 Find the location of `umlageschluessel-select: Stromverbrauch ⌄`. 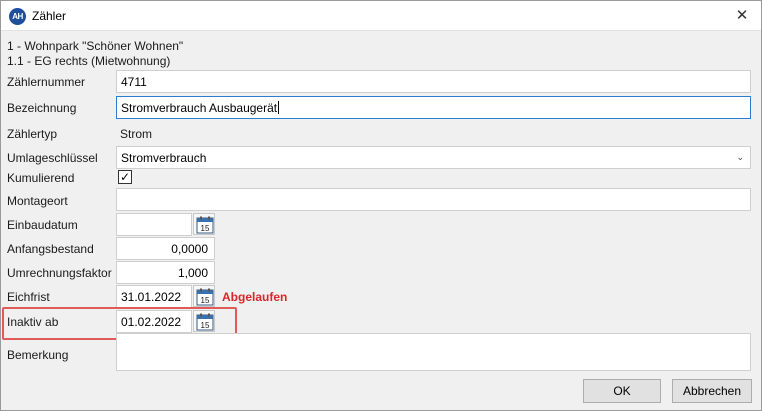

umlageschluessel-select: Stromverbrauch ⌄ is located at coordinates (433, 157).